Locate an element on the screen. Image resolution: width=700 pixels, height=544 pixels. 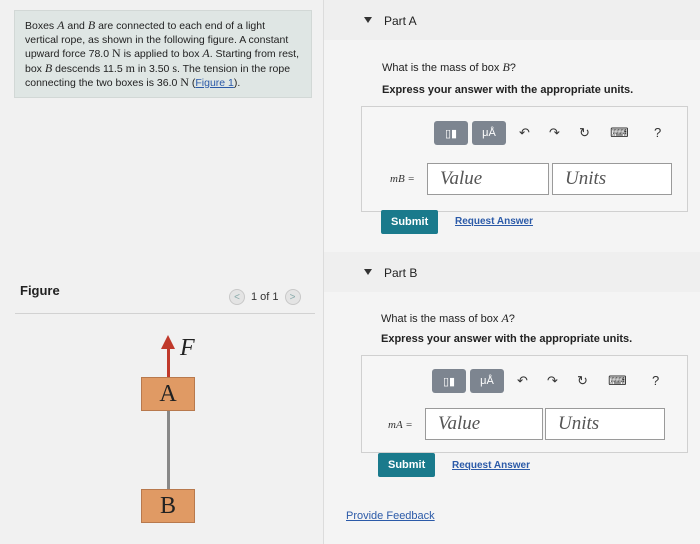
part-b-question: What is the mass of box A? is located at coordinates (448, 318).